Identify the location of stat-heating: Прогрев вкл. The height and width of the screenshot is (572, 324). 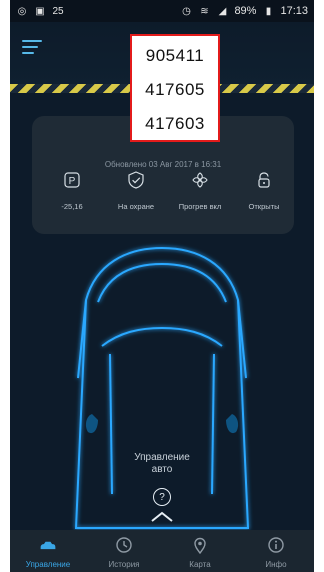
(200, 191).